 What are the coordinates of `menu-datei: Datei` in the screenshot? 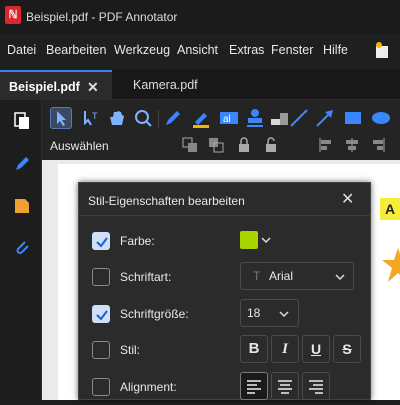 It's located at (21, 50).